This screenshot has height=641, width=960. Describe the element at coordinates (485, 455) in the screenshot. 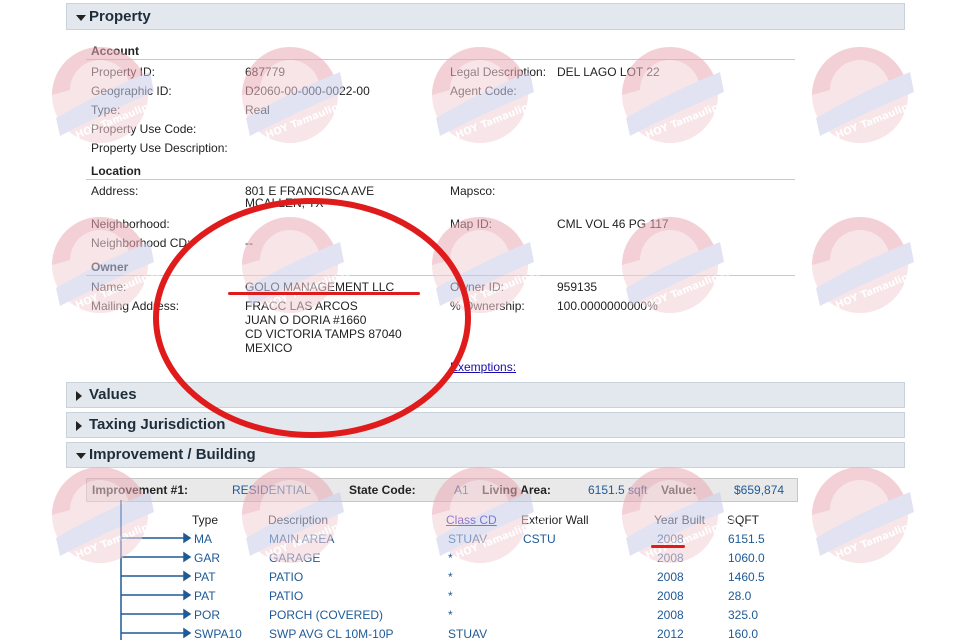

I see `improvement-panel-header: Improvement / Building` at that location.